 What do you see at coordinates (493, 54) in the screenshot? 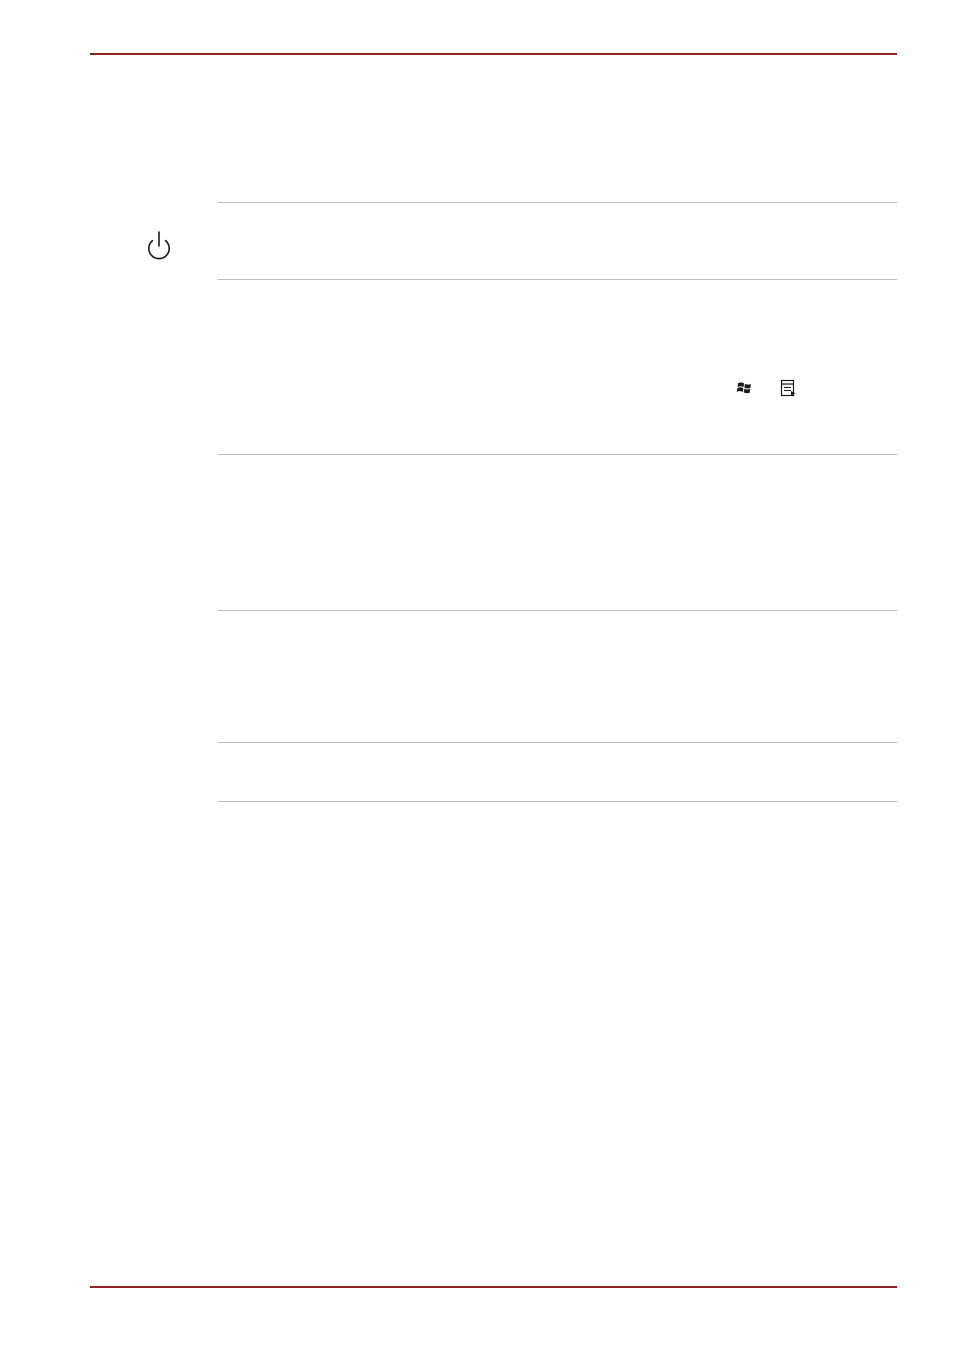
I see `header-rule` at bounding box center [493, 54].